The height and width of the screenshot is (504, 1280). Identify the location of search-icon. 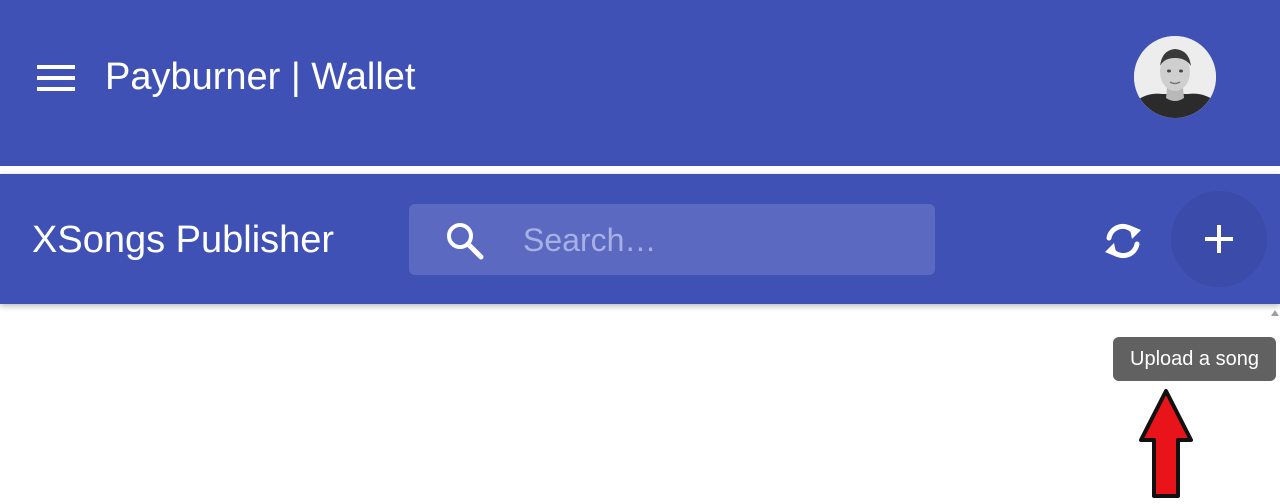
(465, 241).